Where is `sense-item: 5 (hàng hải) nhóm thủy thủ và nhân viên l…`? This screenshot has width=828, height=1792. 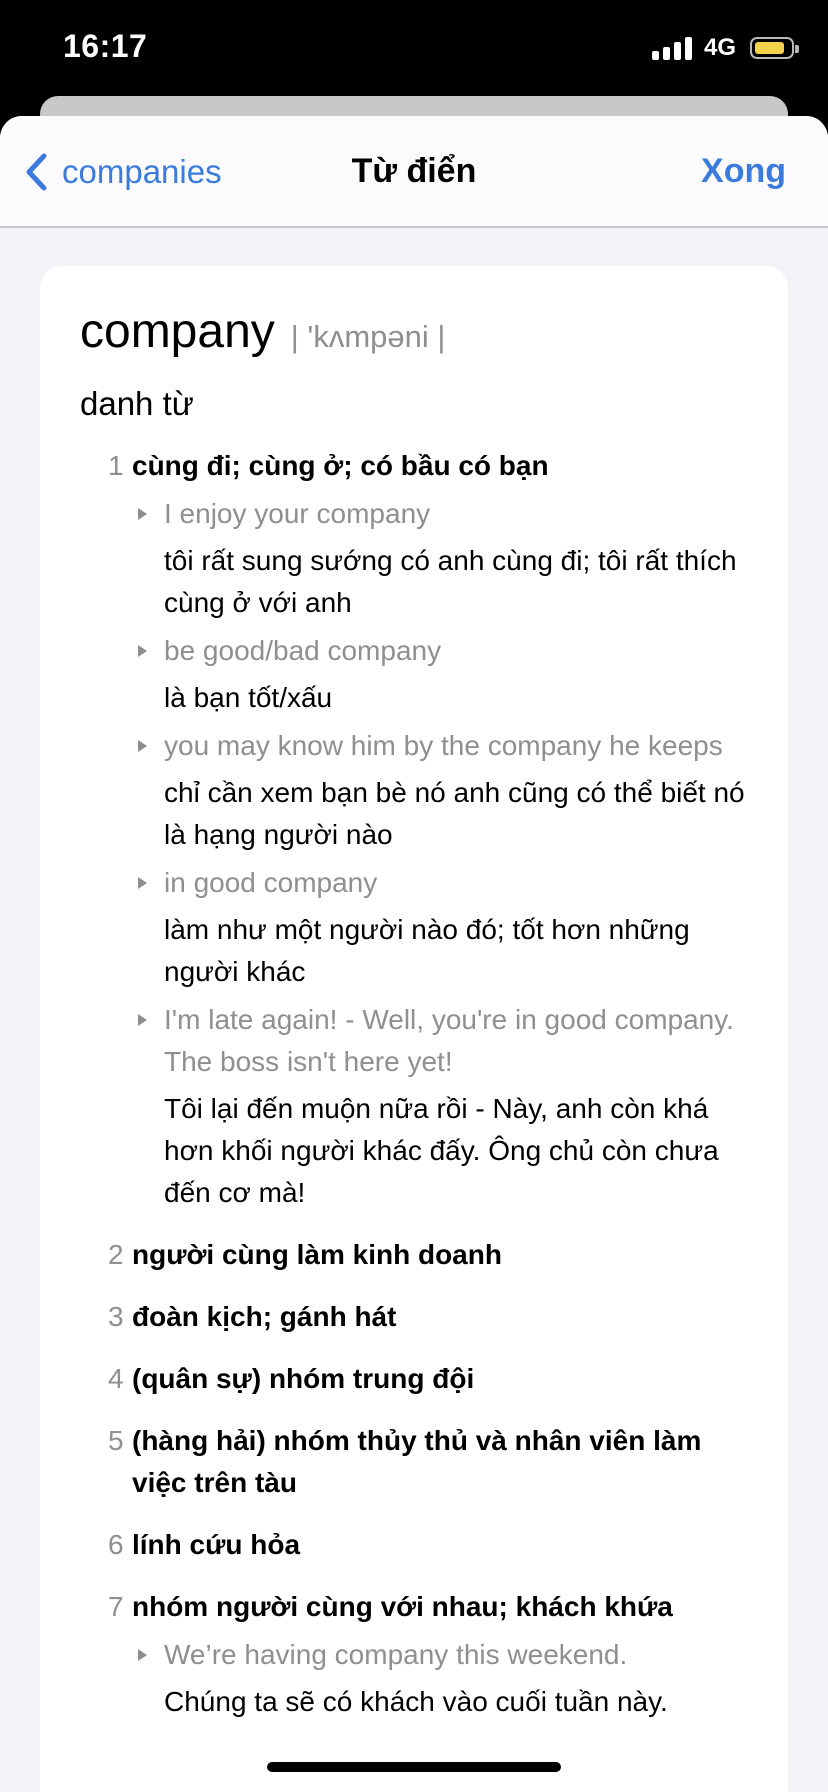
sense-item: 5 (hàng hải) nhóm thủy thủ và nhân viên l… is located at coordinates (428, 1462).